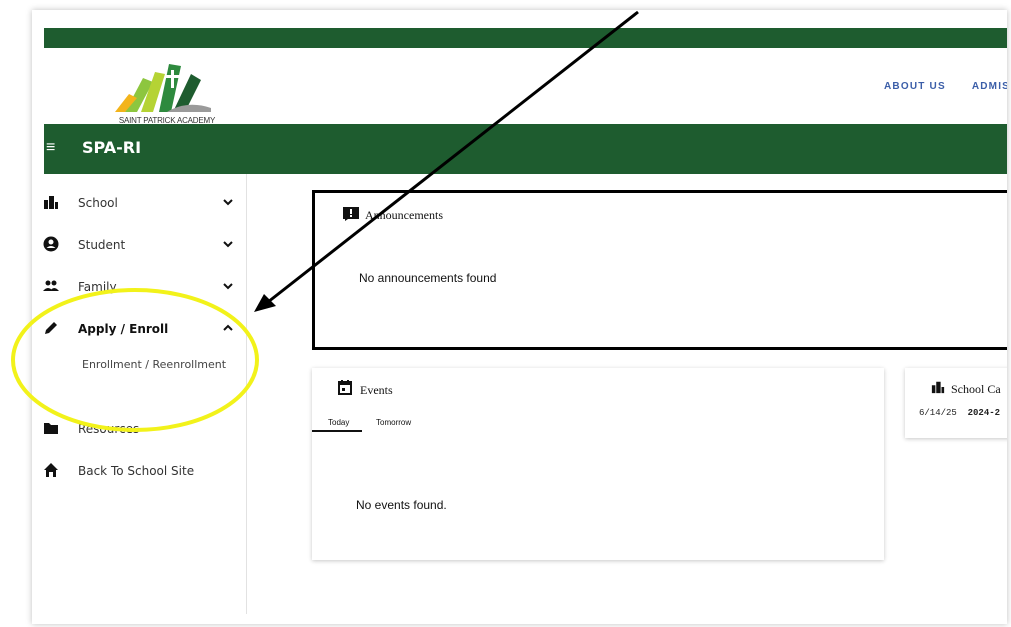 This screenshot has height=627, width=1011. What do you see at coordinates (112, 147) in the screenshot?
I see `app-title: SPA-RI` at bounding box center [112, 147].